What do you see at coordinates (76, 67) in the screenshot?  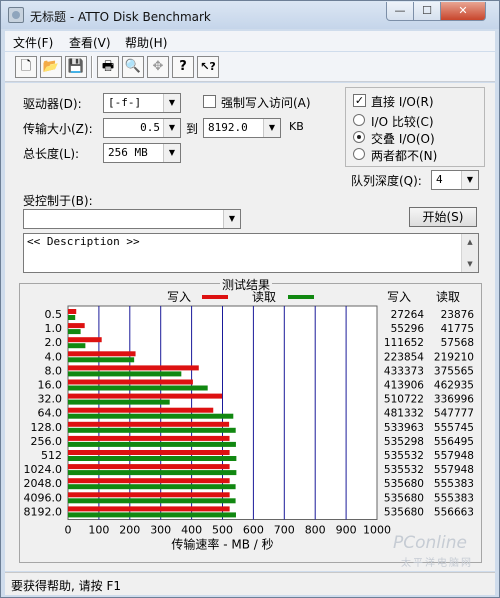 I see `save-icon: 💾` at bounding box center [76, 67].